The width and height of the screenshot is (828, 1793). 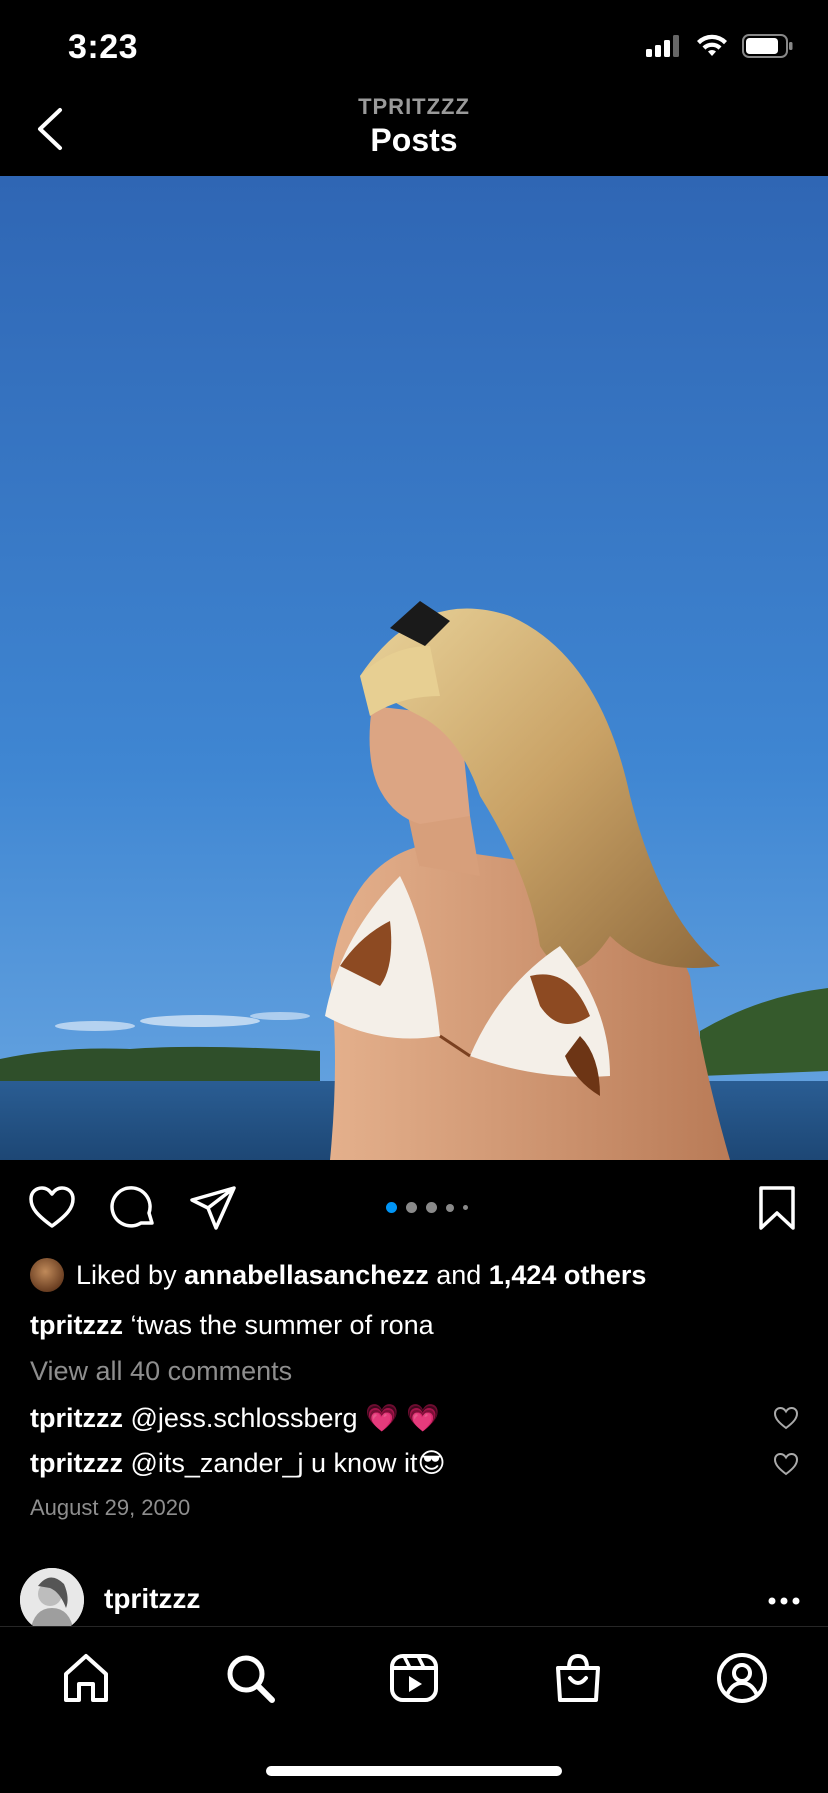 I want to click on comment-text: @its_zander_j u know it😎, so click(x=288, y=1463).